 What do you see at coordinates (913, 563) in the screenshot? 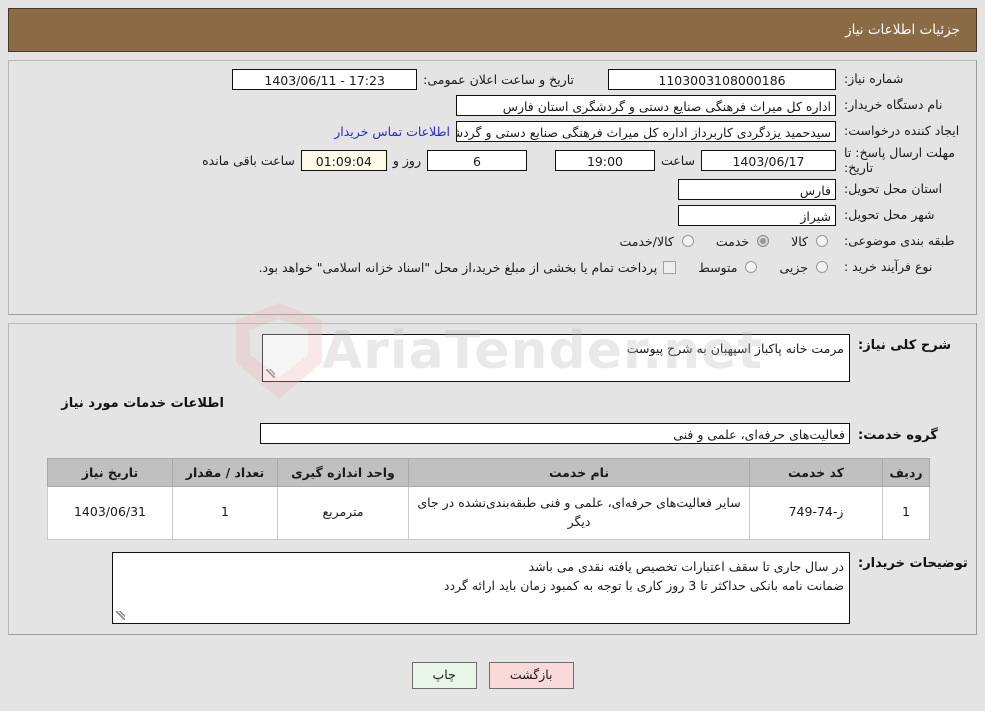
I see `buyer-notes-label: توضیحات خریدار:` at bounding box center [913, 563].